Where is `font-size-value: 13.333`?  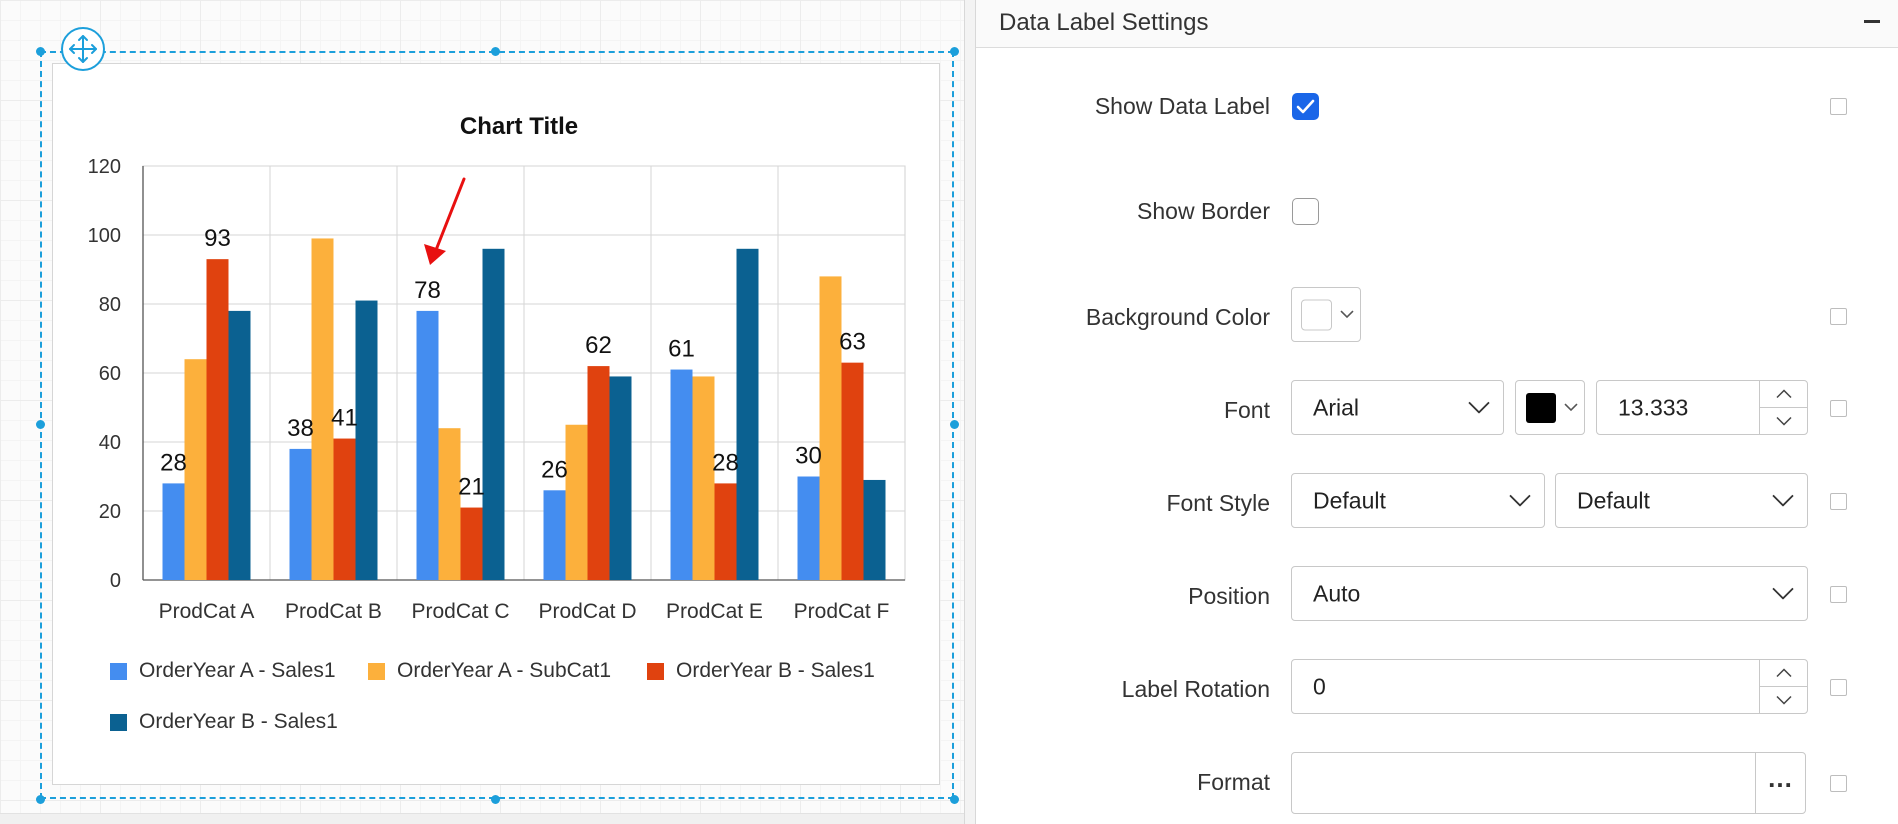 font-size-value: 13.333 is located at coordinates (1653, 407).